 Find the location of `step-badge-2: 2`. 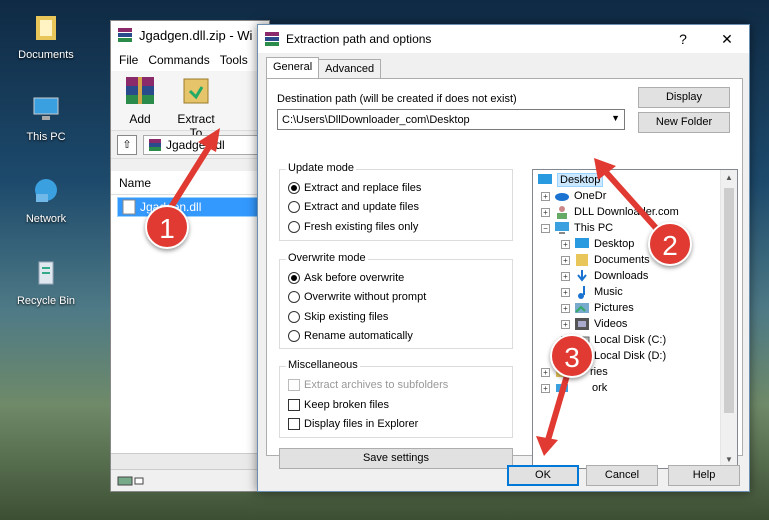

step-badge-2: 2 is located at coordinates (670, 244).